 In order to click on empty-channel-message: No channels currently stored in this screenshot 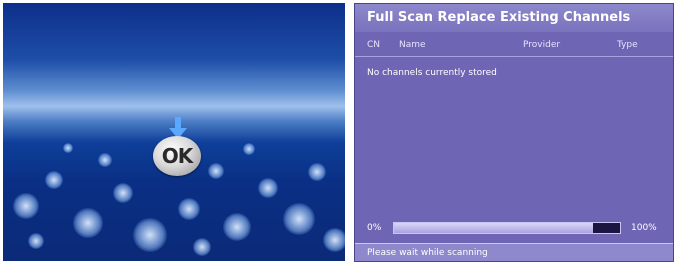, I will do `click(432, 73)`.